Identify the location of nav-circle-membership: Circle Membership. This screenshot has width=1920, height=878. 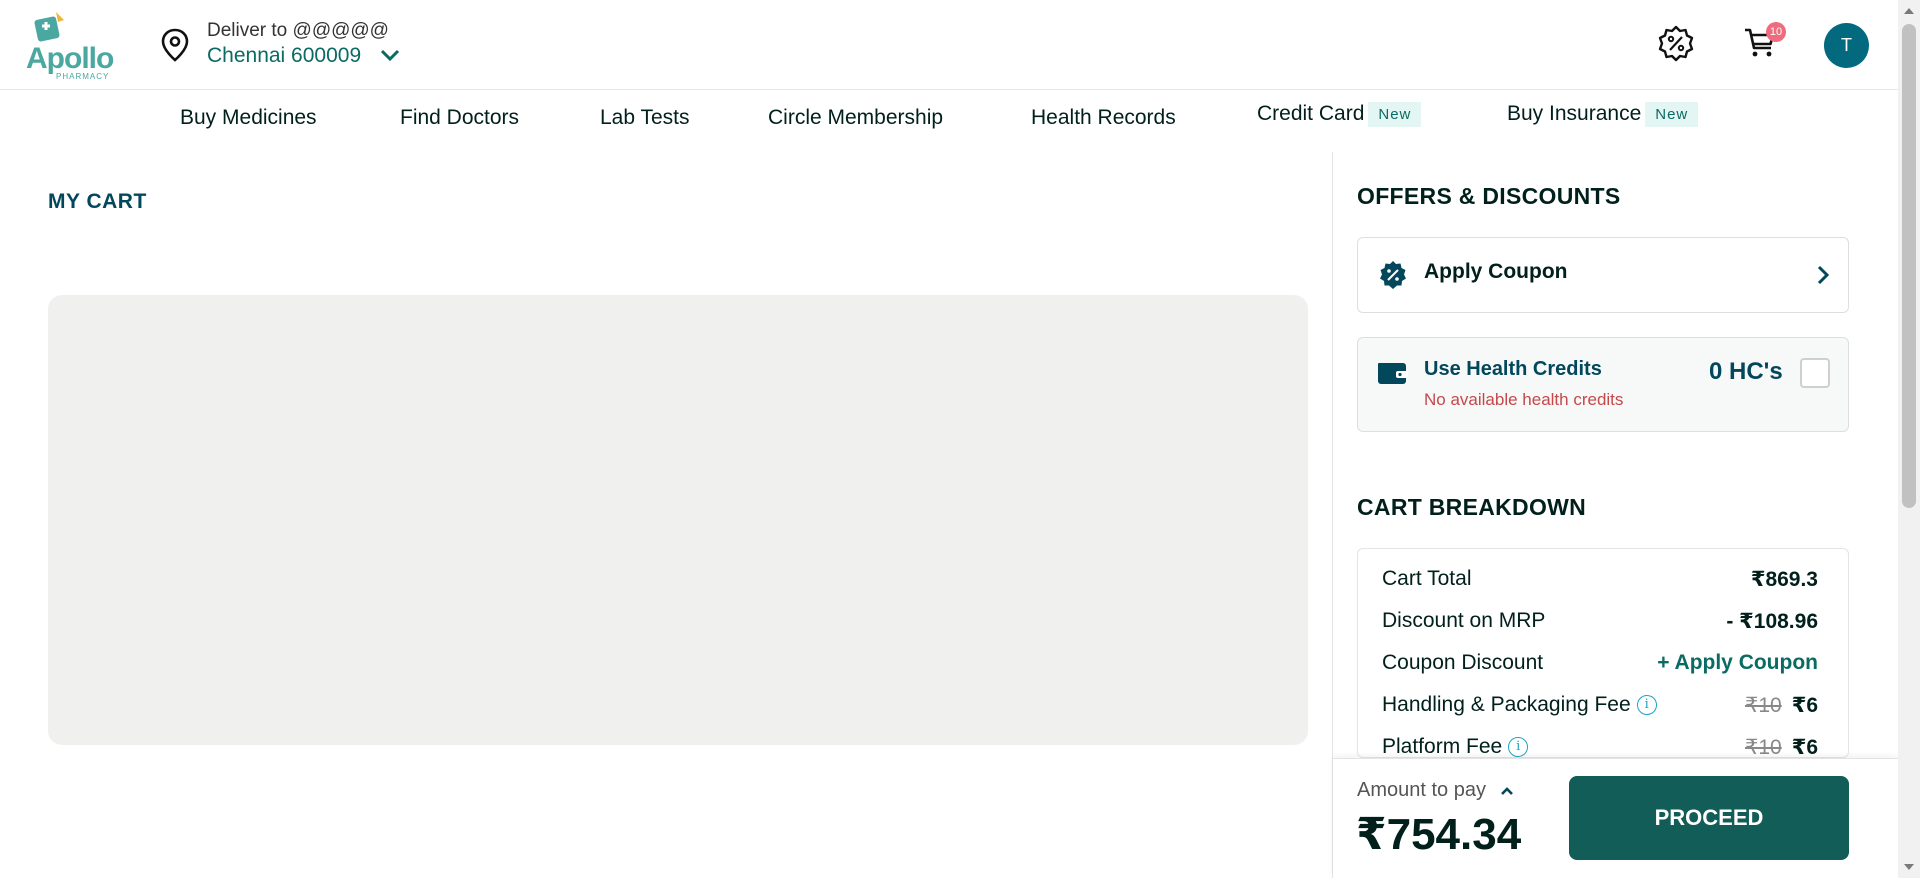
(855, 118).